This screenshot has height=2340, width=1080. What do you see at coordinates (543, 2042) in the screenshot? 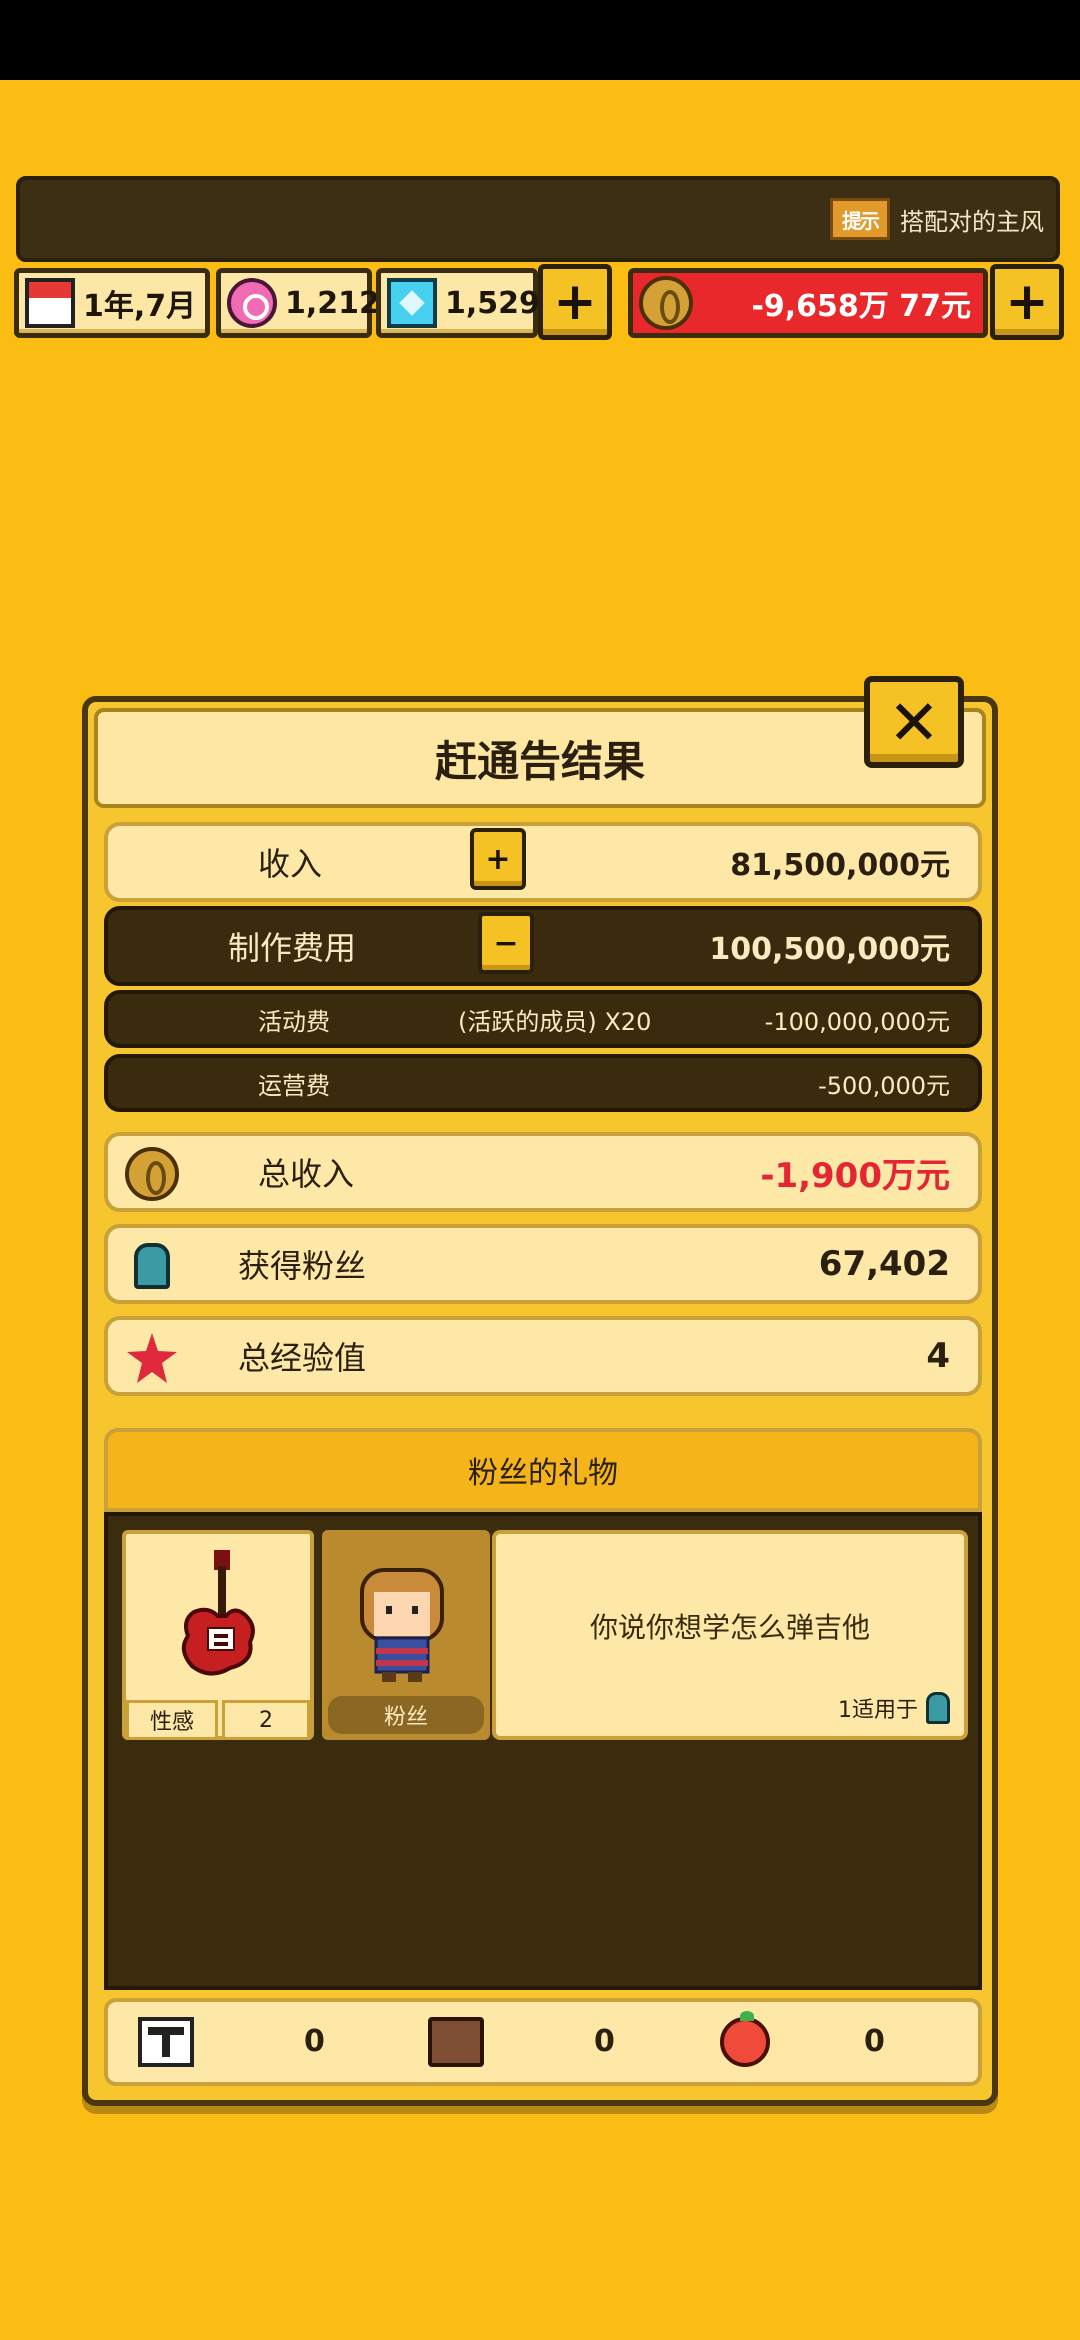
I see `inventory-bar: 0 0 0` at bounding box center [543, 2042].